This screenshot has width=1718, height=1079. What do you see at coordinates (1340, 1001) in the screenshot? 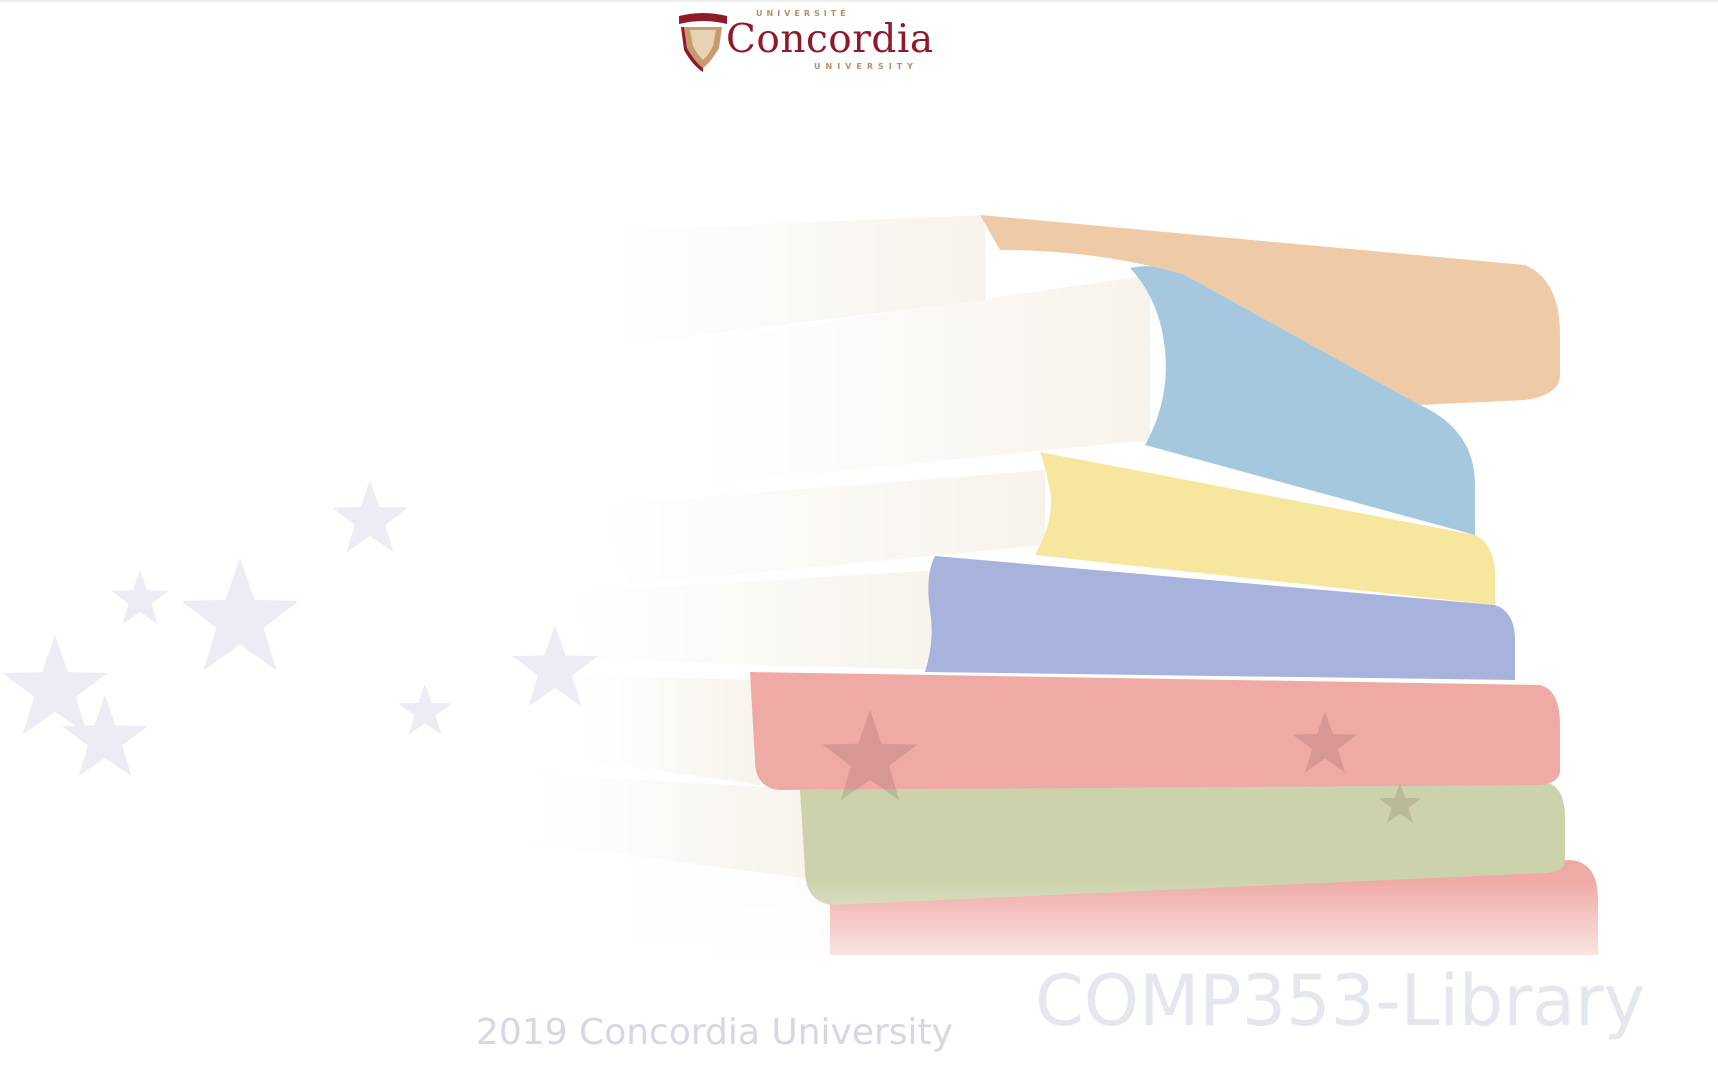
I see `course-title: COMP353-Library` at bounding box center [1340, 1001].